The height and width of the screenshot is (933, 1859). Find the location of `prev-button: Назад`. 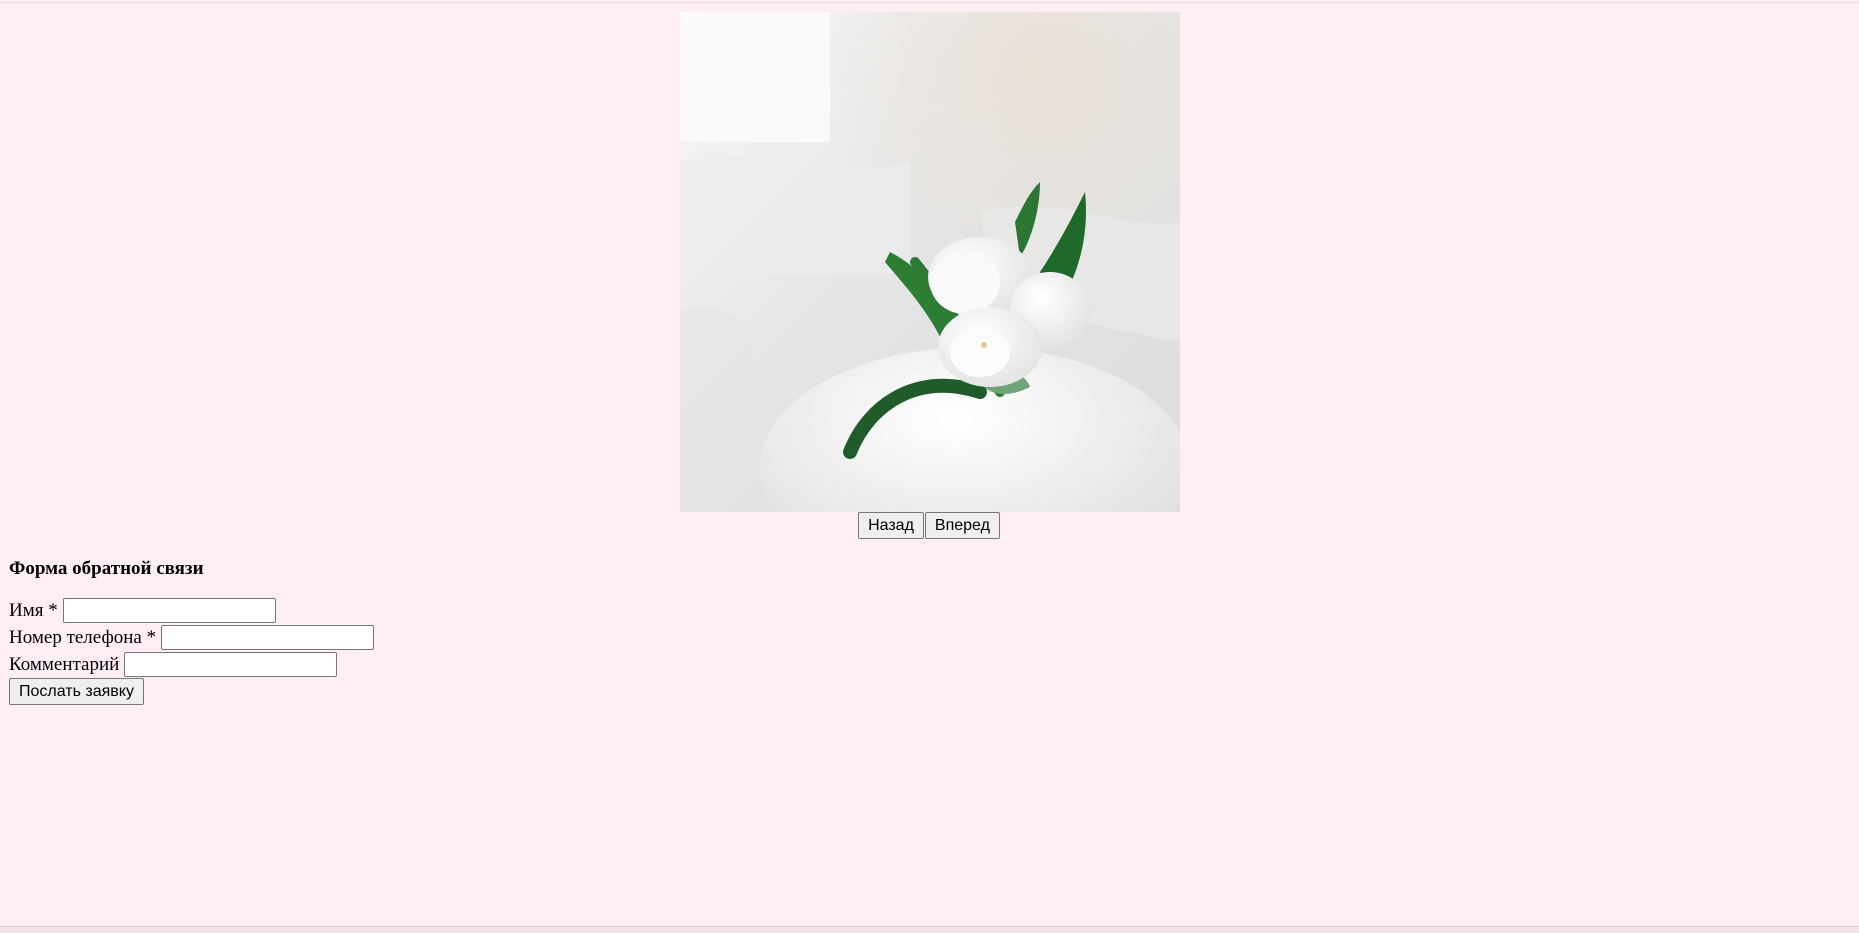

prev-button: Назад is located at coordinates (891, 525).